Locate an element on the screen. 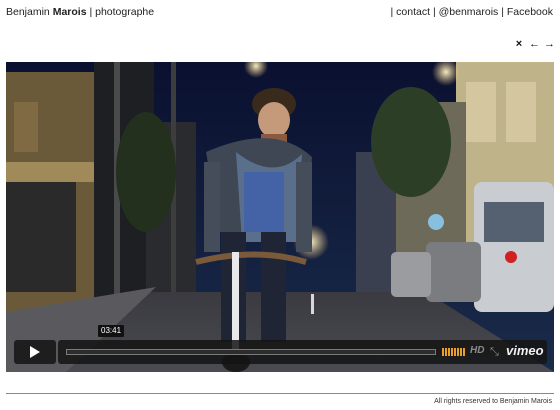 The image size is (560, 410). site-title-last-name: Marois is located at coordinates (69, 12).